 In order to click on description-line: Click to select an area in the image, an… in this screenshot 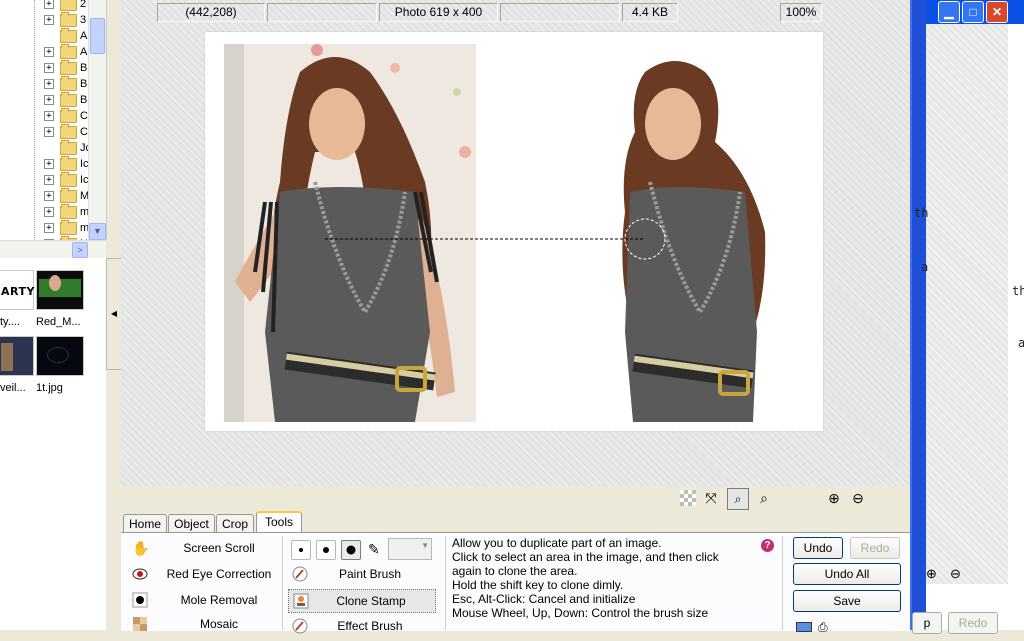, I will do `click(585, 557)`.